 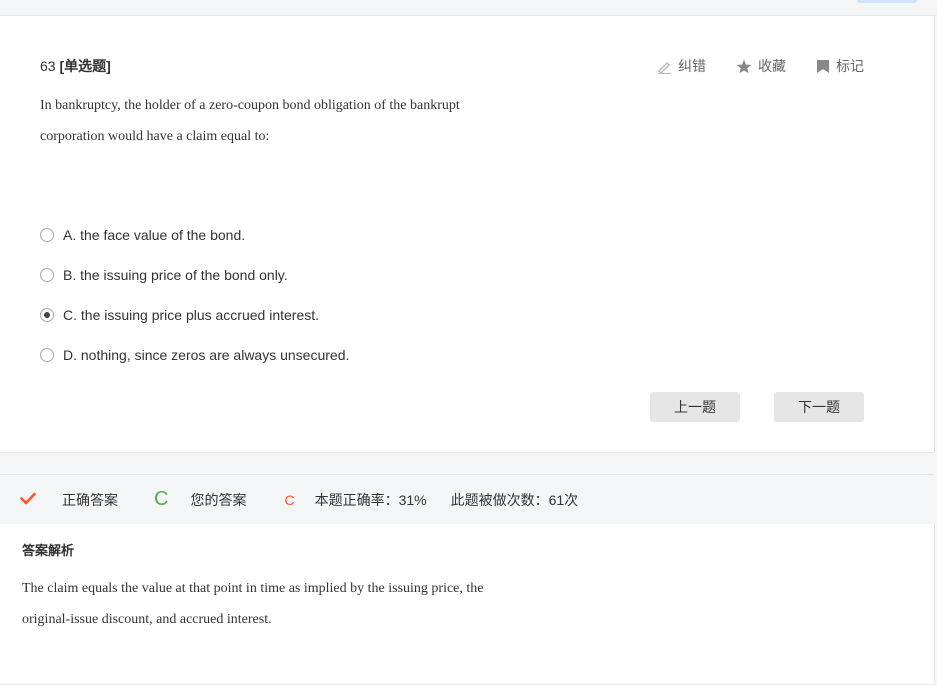 I want to click on option-a-label: A. the face value of the bond., so click(x=154, y=235).